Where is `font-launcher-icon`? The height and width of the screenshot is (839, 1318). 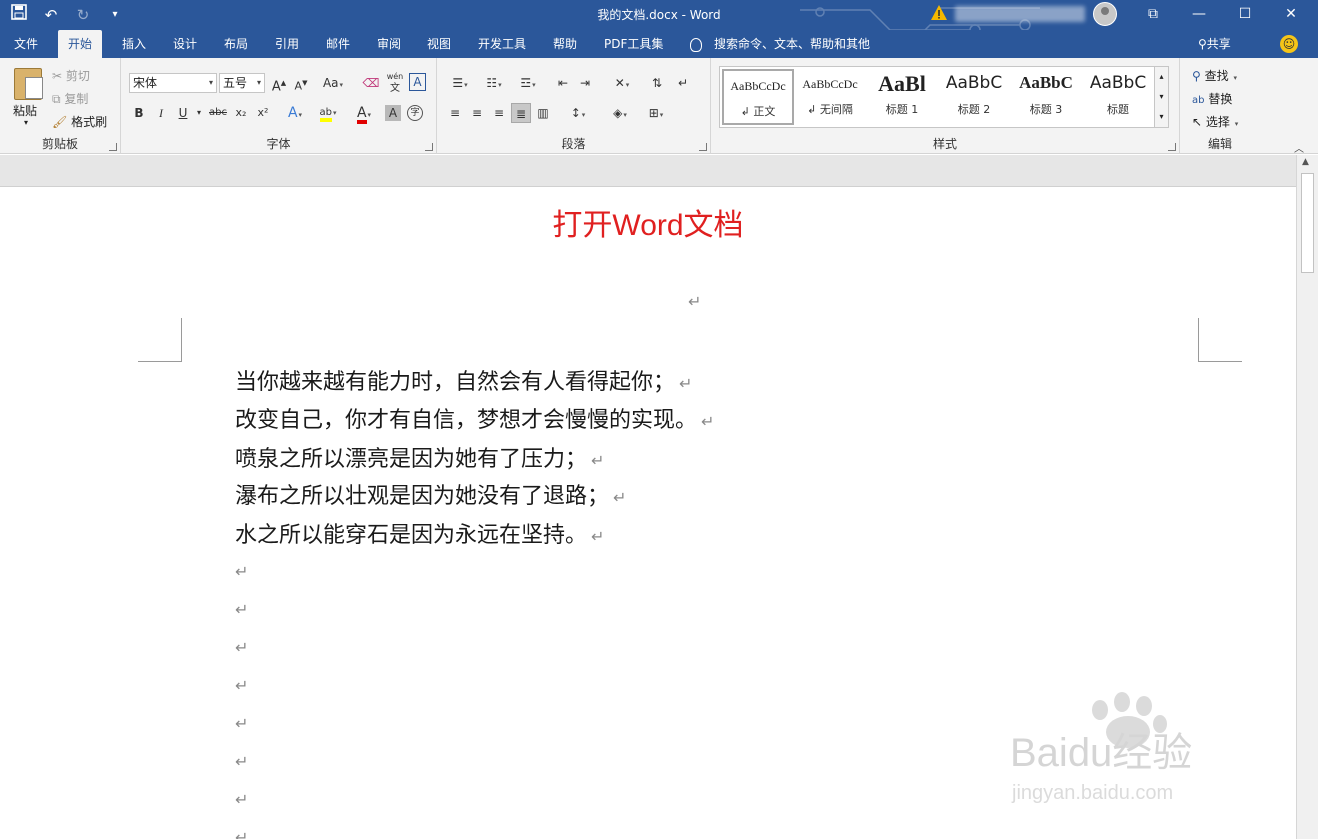 font-launcher-icon is located at coordinates (429, 147).